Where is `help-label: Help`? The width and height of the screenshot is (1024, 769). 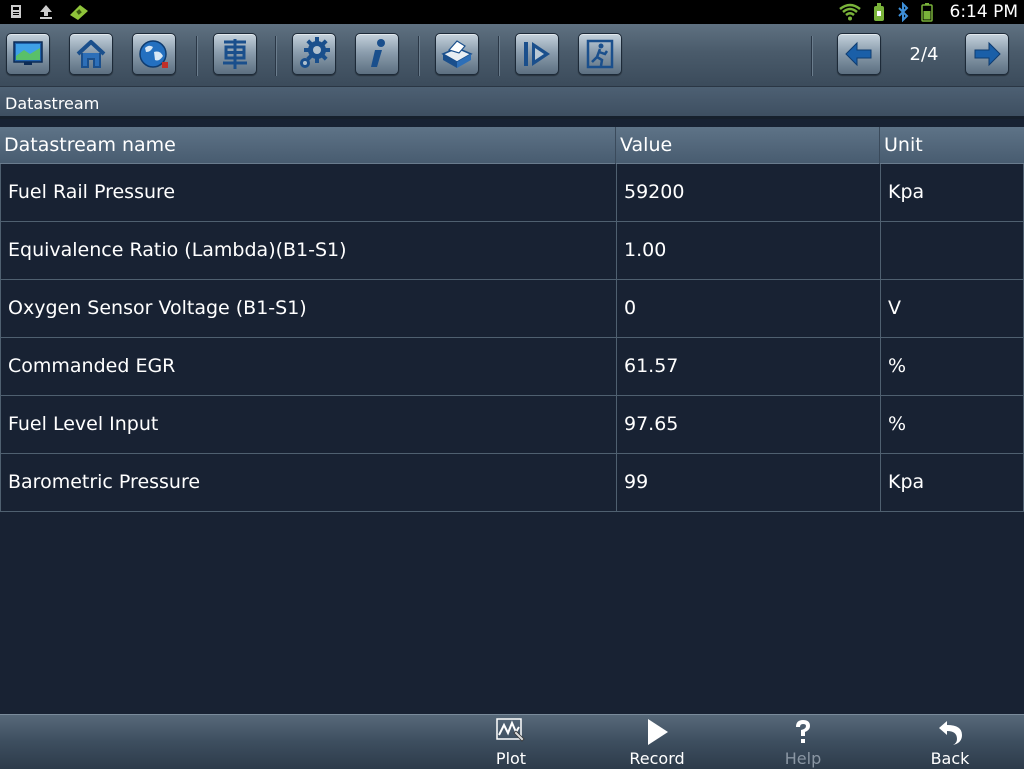 help-label: Help is located at coordinates (803, 758).